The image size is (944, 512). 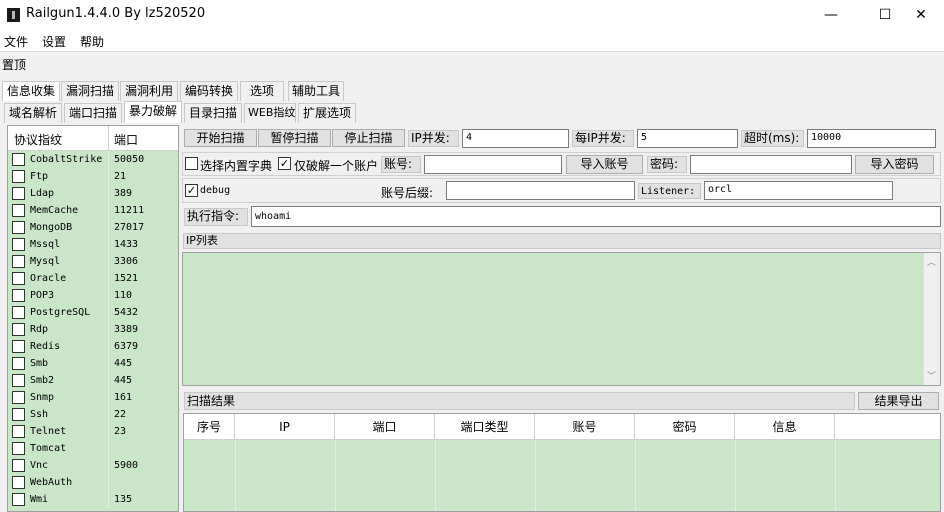 What do you see at coordinates (14, 64) in the screenshot?
I see `pin-on-top-toggle: 置顶` at bounding box center [14, 64].